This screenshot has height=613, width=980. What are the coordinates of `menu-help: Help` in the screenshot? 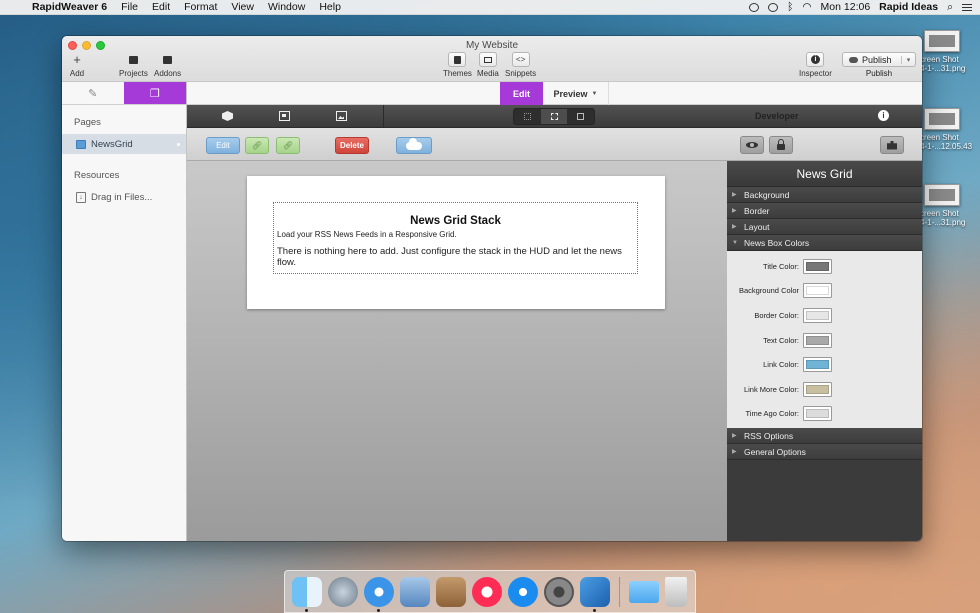 It's located at (330, 7).